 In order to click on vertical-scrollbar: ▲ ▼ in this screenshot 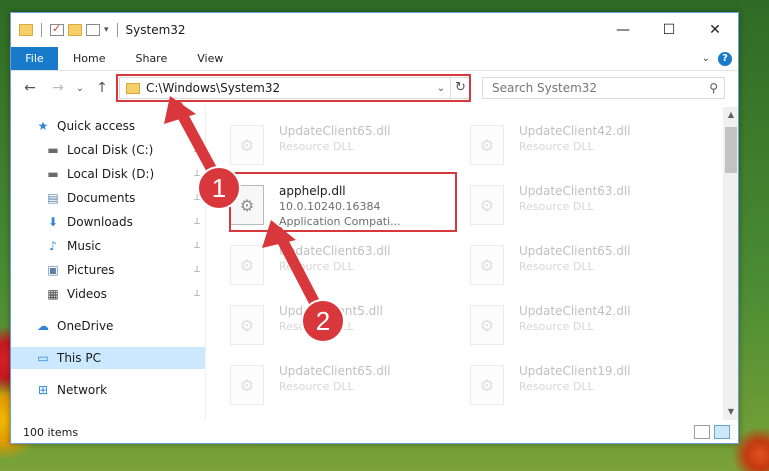, I will do `click(730, 263)`.